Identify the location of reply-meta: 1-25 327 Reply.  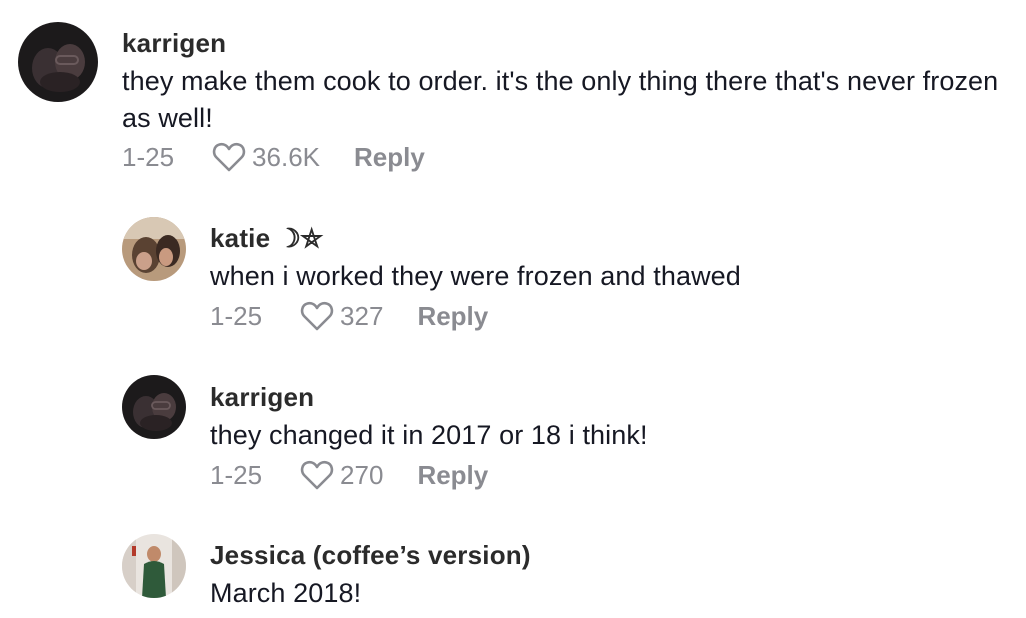
(349, 316).